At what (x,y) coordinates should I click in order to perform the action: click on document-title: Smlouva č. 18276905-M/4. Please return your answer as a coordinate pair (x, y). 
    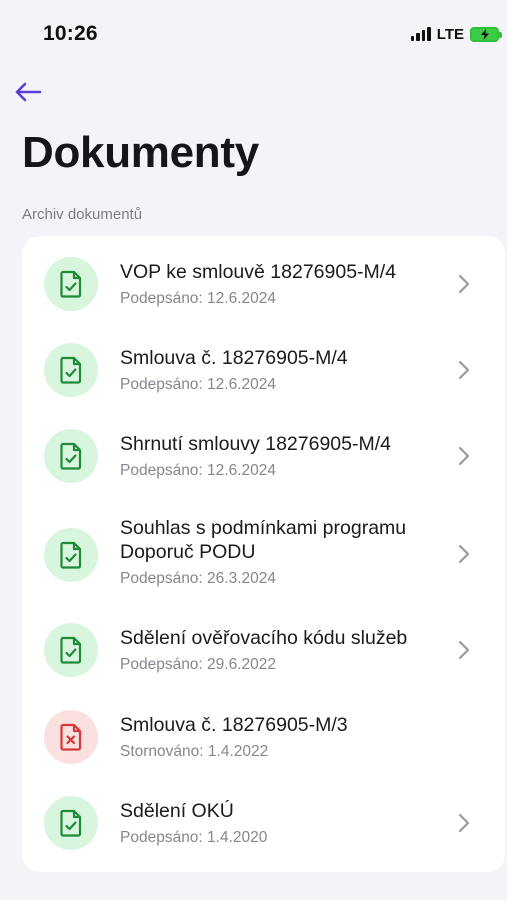
    Looking at the image, I should click on (234, 358).